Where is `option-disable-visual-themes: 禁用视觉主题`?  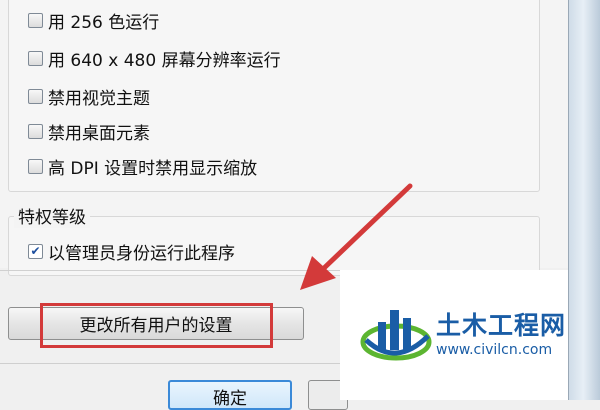 option-disable-visual-themes: 禁用视觉主题 is located at coordinates (89, 96).